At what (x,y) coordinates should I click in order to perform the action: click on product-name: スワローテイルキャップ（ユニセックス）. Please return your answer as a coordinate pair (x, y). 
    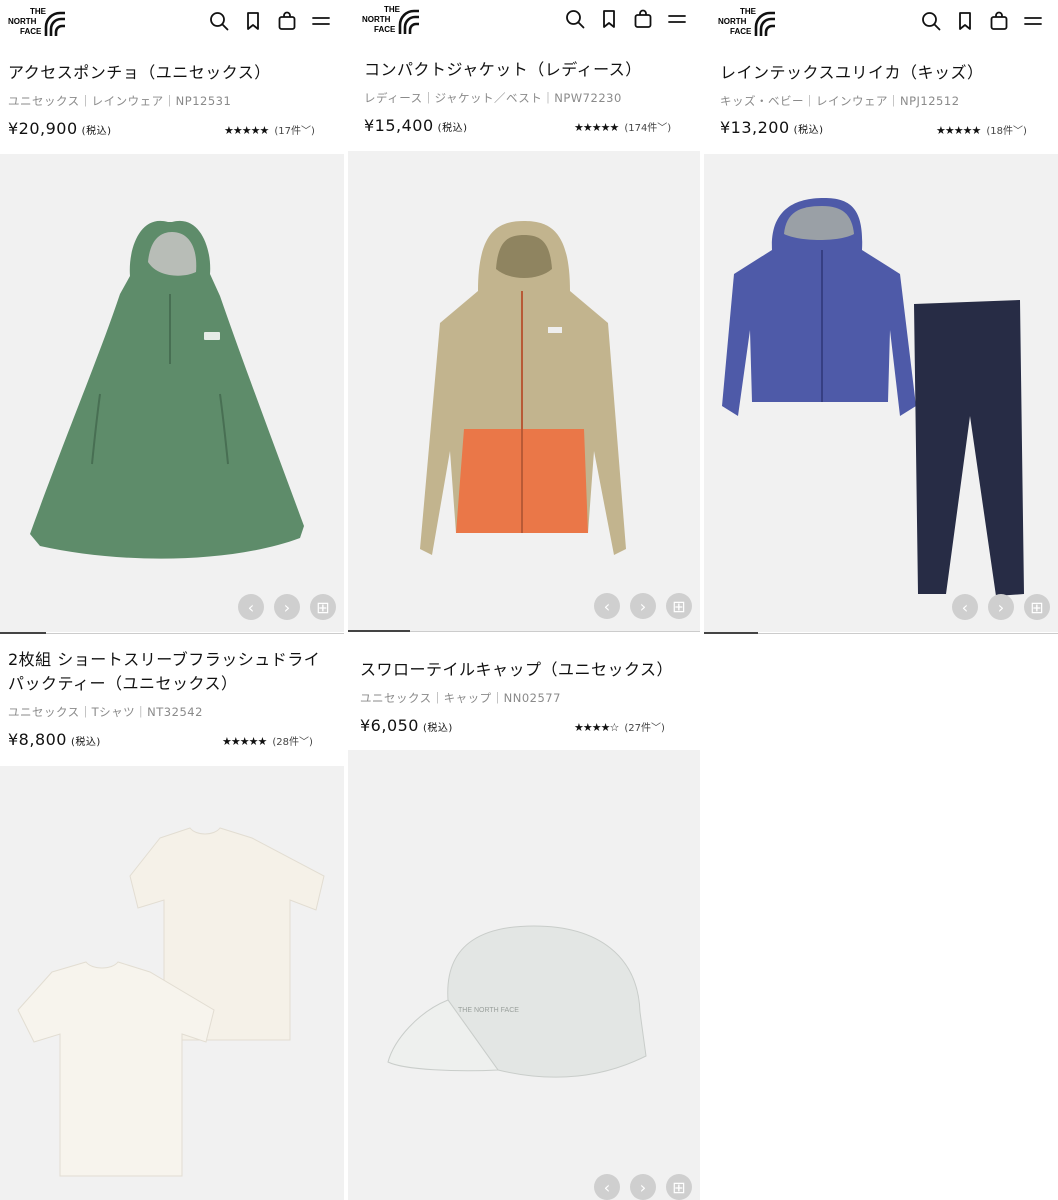
    Looking at the image, I should click on (516, 670).